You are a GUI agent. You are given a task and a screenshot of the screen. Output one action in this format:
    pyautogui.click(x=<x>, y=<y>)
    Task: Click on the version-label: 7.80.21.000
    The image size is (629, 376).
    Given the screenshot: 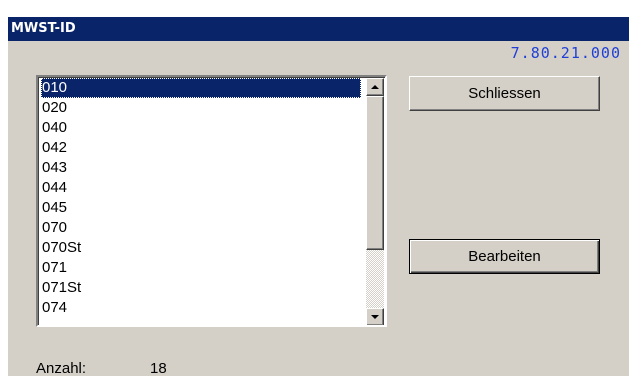 What is the action you would take?
    pyautogui.click(x=565, y=53)
    